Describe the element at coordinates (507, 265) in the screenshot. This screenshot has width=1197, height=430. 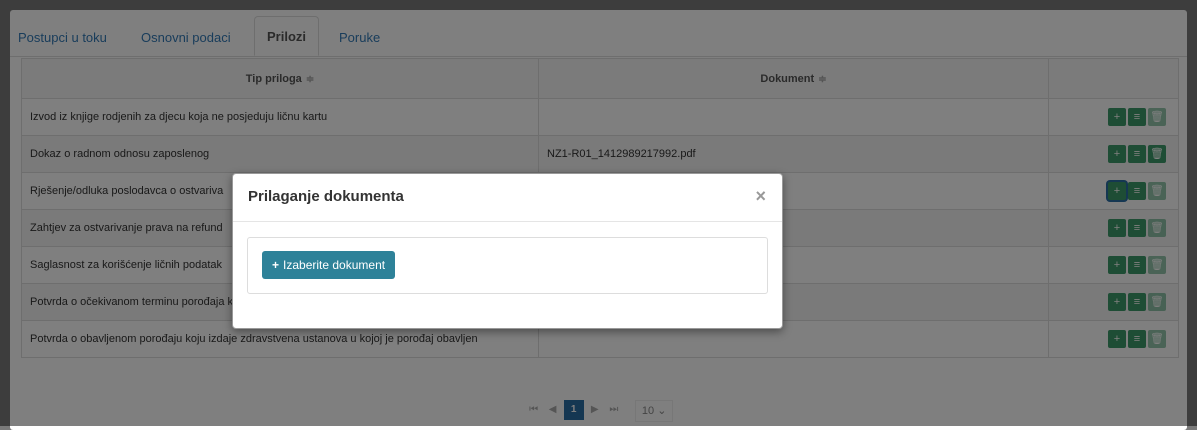
I see `upload-area: + Izaberite dokument` at that location.